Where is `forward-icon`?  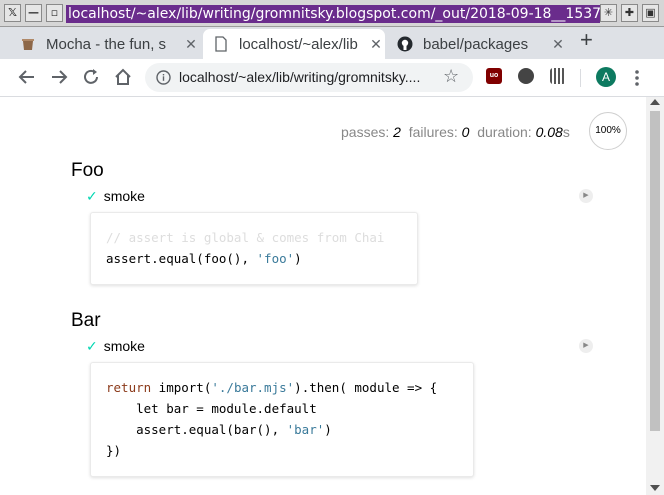
forward-icon is located at coordinates (59, 77).